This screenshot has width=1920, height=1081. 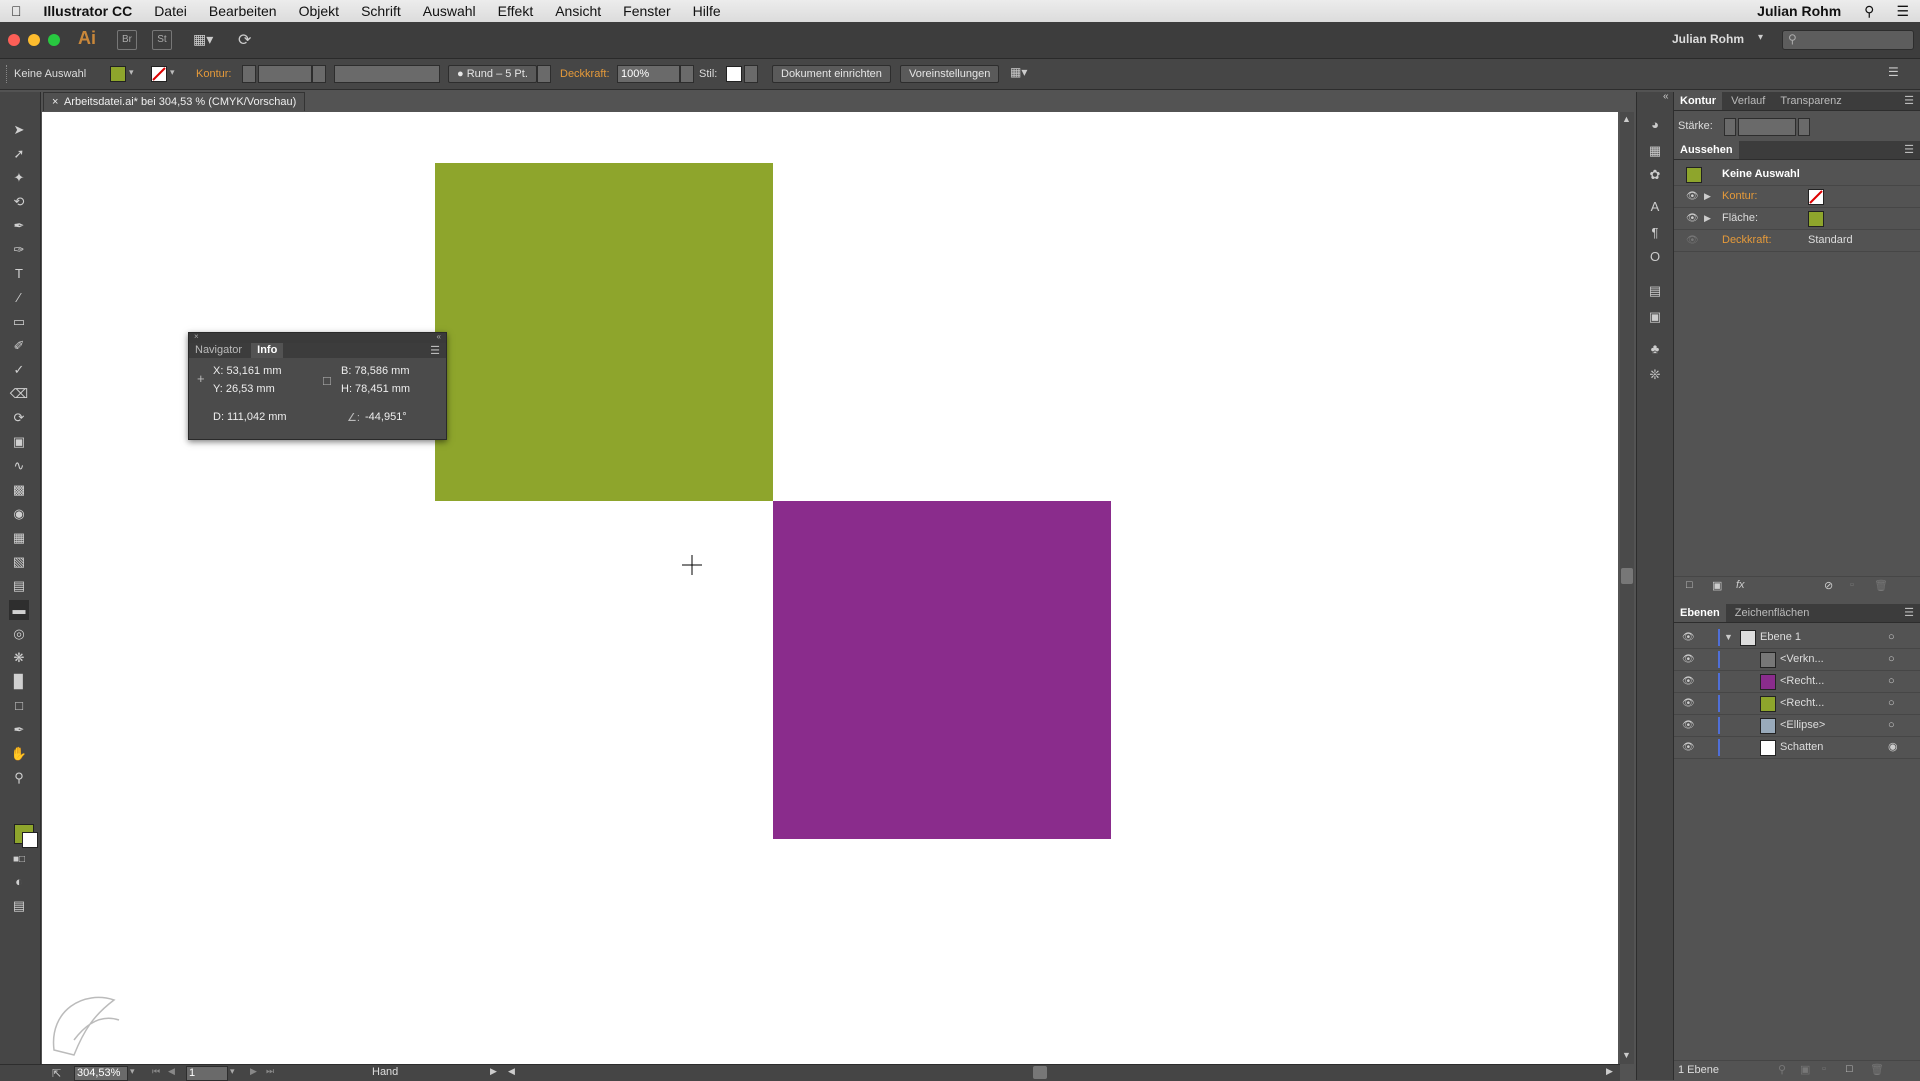 I want to click on tab-kontur: Kontur, so click(x=1698, y=101).